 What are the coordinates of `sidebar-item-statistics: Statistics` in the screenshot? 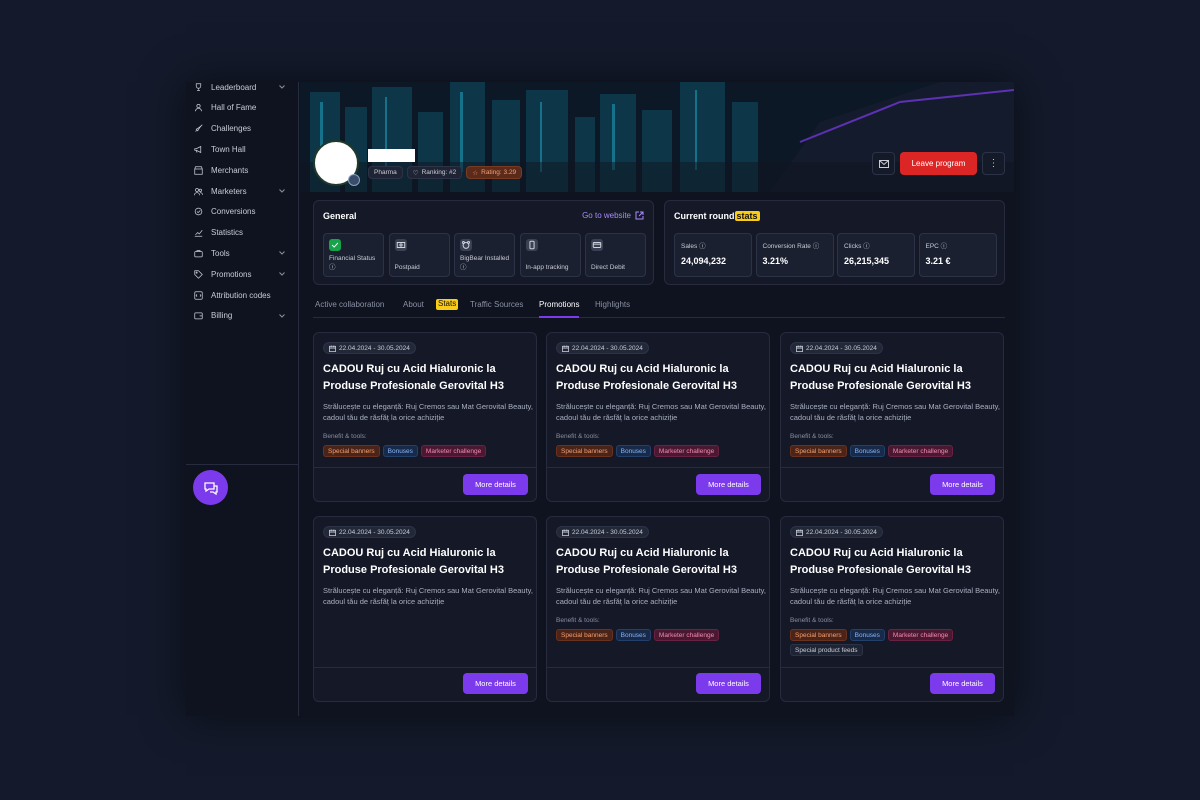 It's located at (244, 233).